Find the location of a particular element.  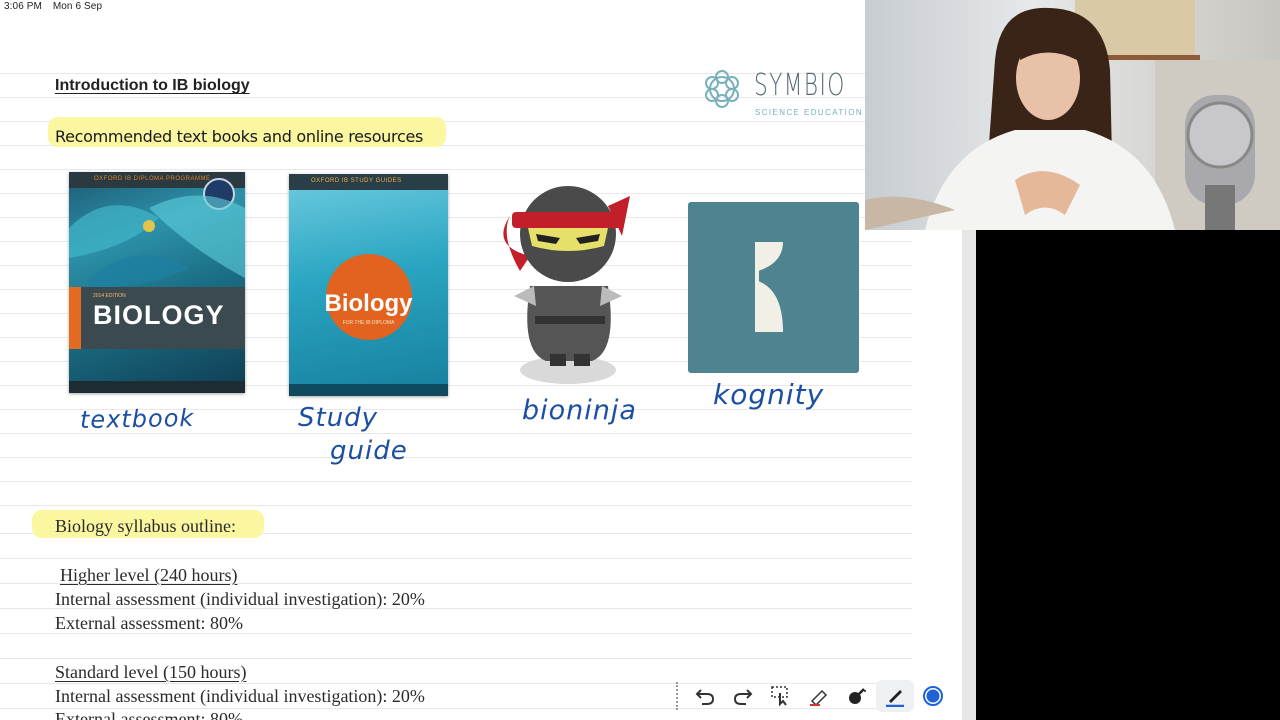

kognity-icon is located at coordinates (773, 287).